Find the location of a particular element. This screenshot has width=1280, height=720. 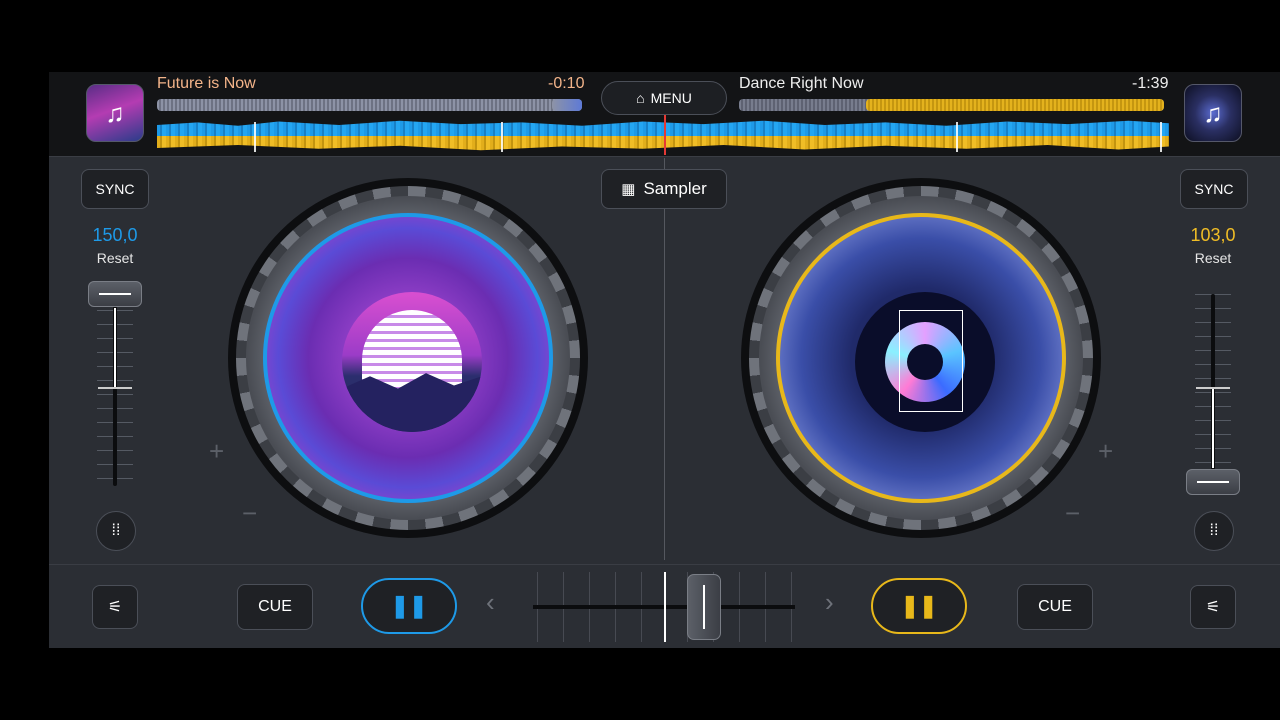

right-jog-wheel is located at coordinates (921, 358).